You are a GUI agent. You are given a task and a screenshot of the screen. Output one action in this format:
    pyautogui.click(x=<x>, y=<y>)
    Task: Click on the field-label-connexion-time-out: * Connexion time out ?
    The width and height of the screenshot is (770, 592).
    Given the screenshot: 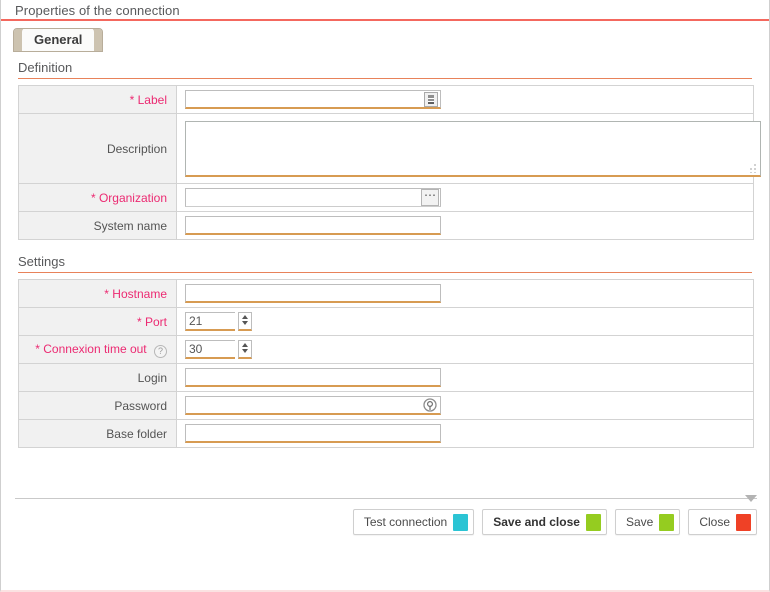 What is the action you would take?
    pyautogui.click(x=97, y=349)
    